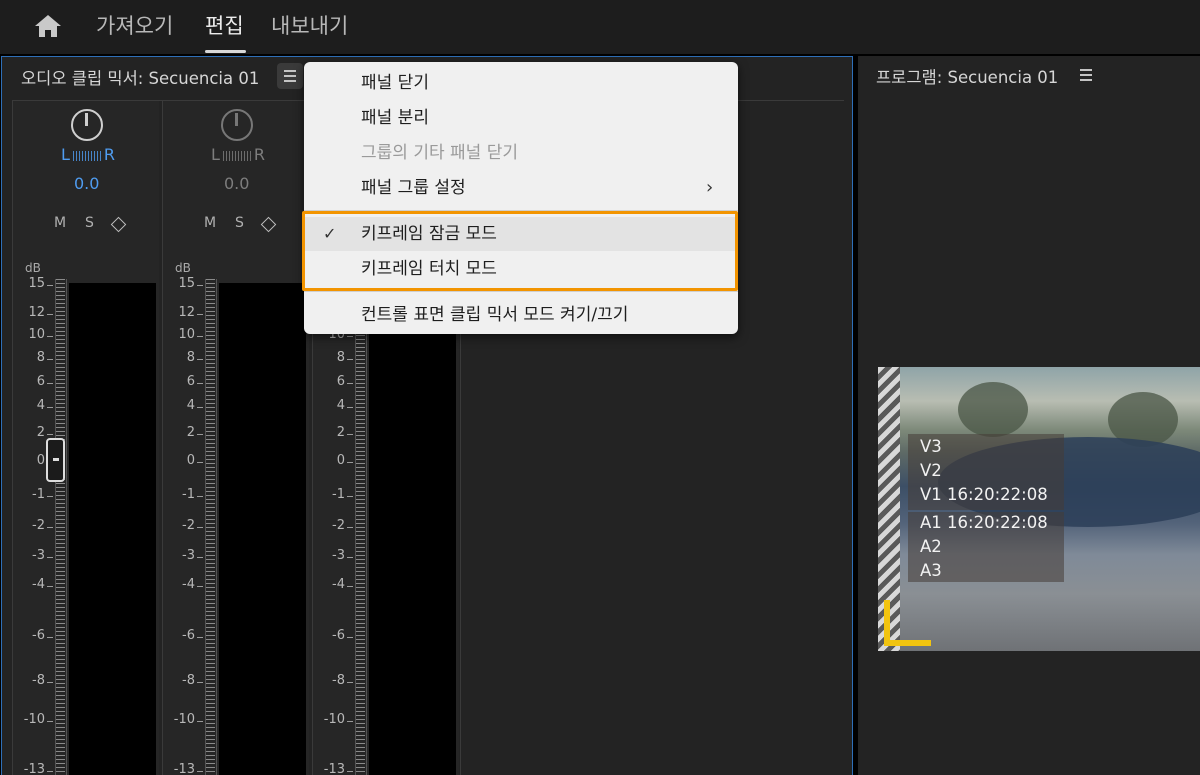 This screenshot has height=775, width=1200. I want to click on mixer-panel-title: 오디오 클립 믹서: Secuencia 01, so click(140, 77).